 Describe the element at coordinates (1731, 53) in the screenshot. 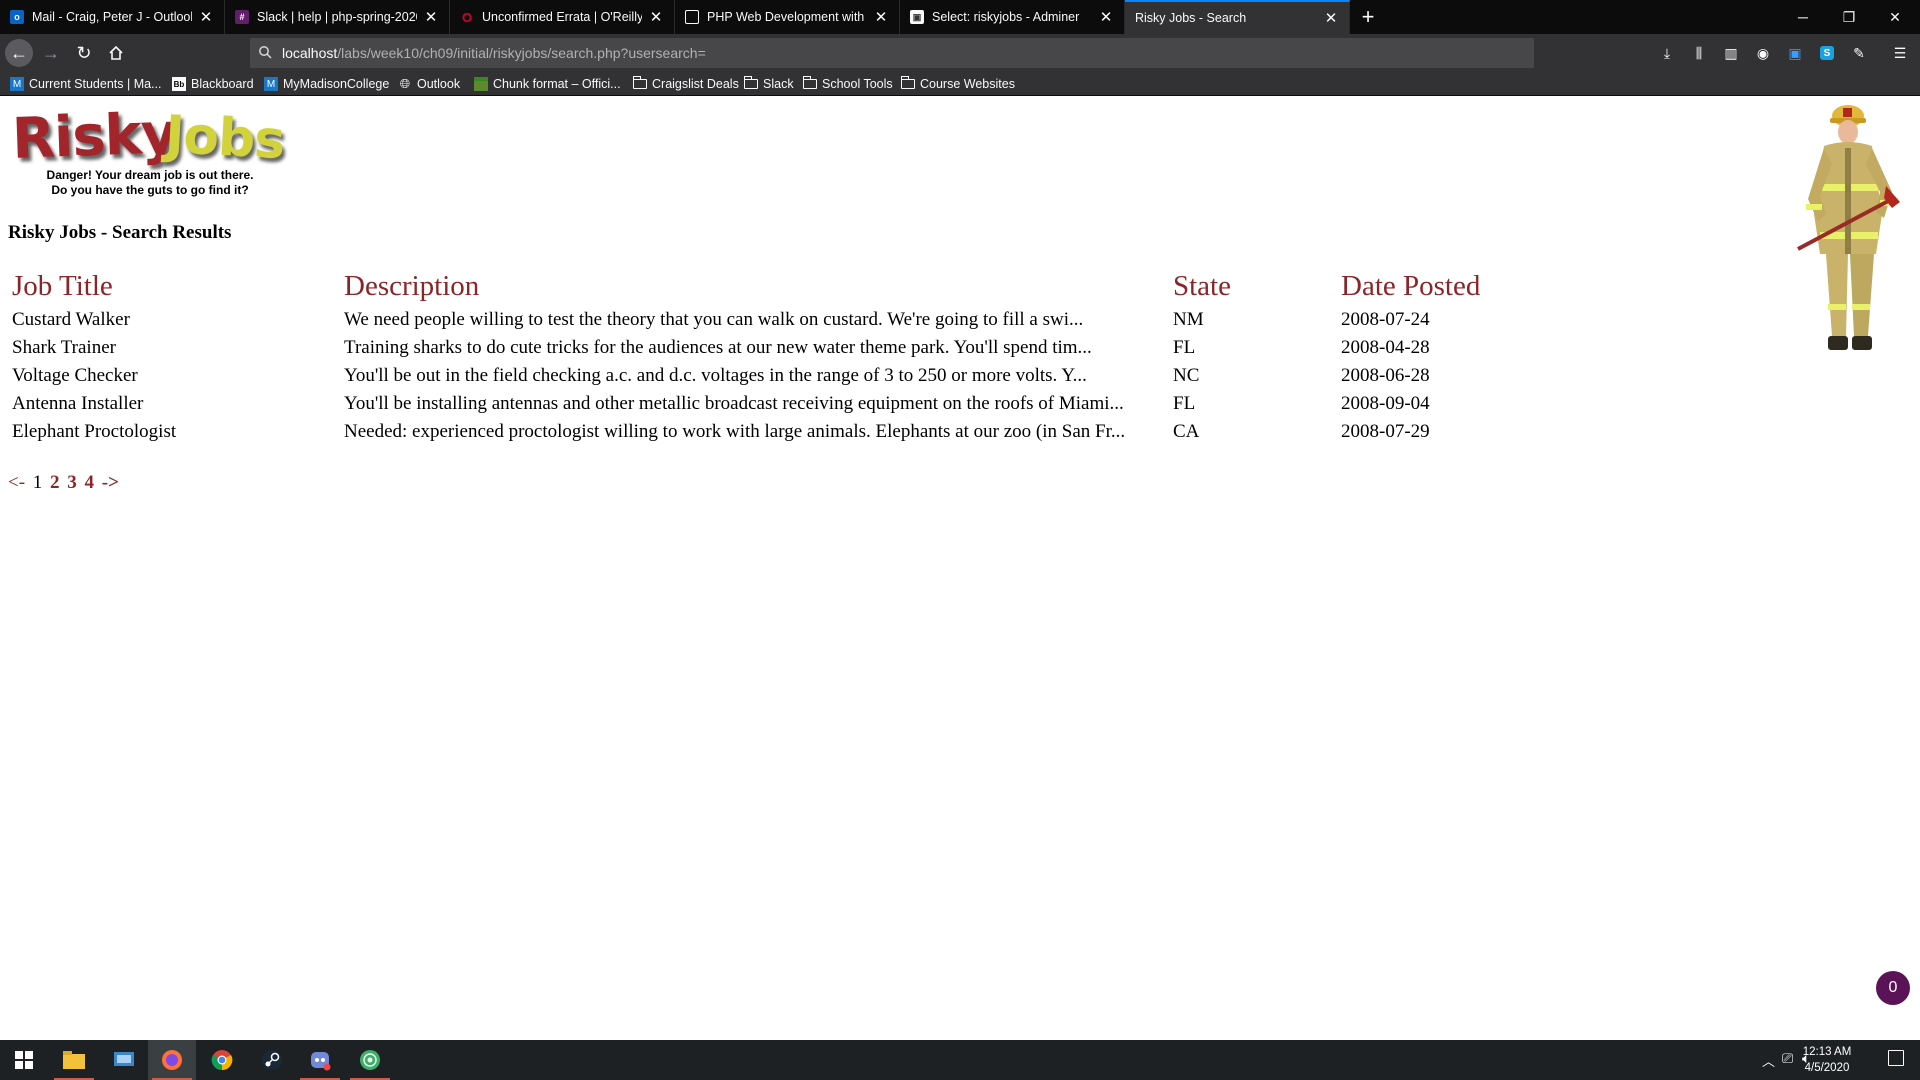

I see `sidebar-icon: ▥` at that location.